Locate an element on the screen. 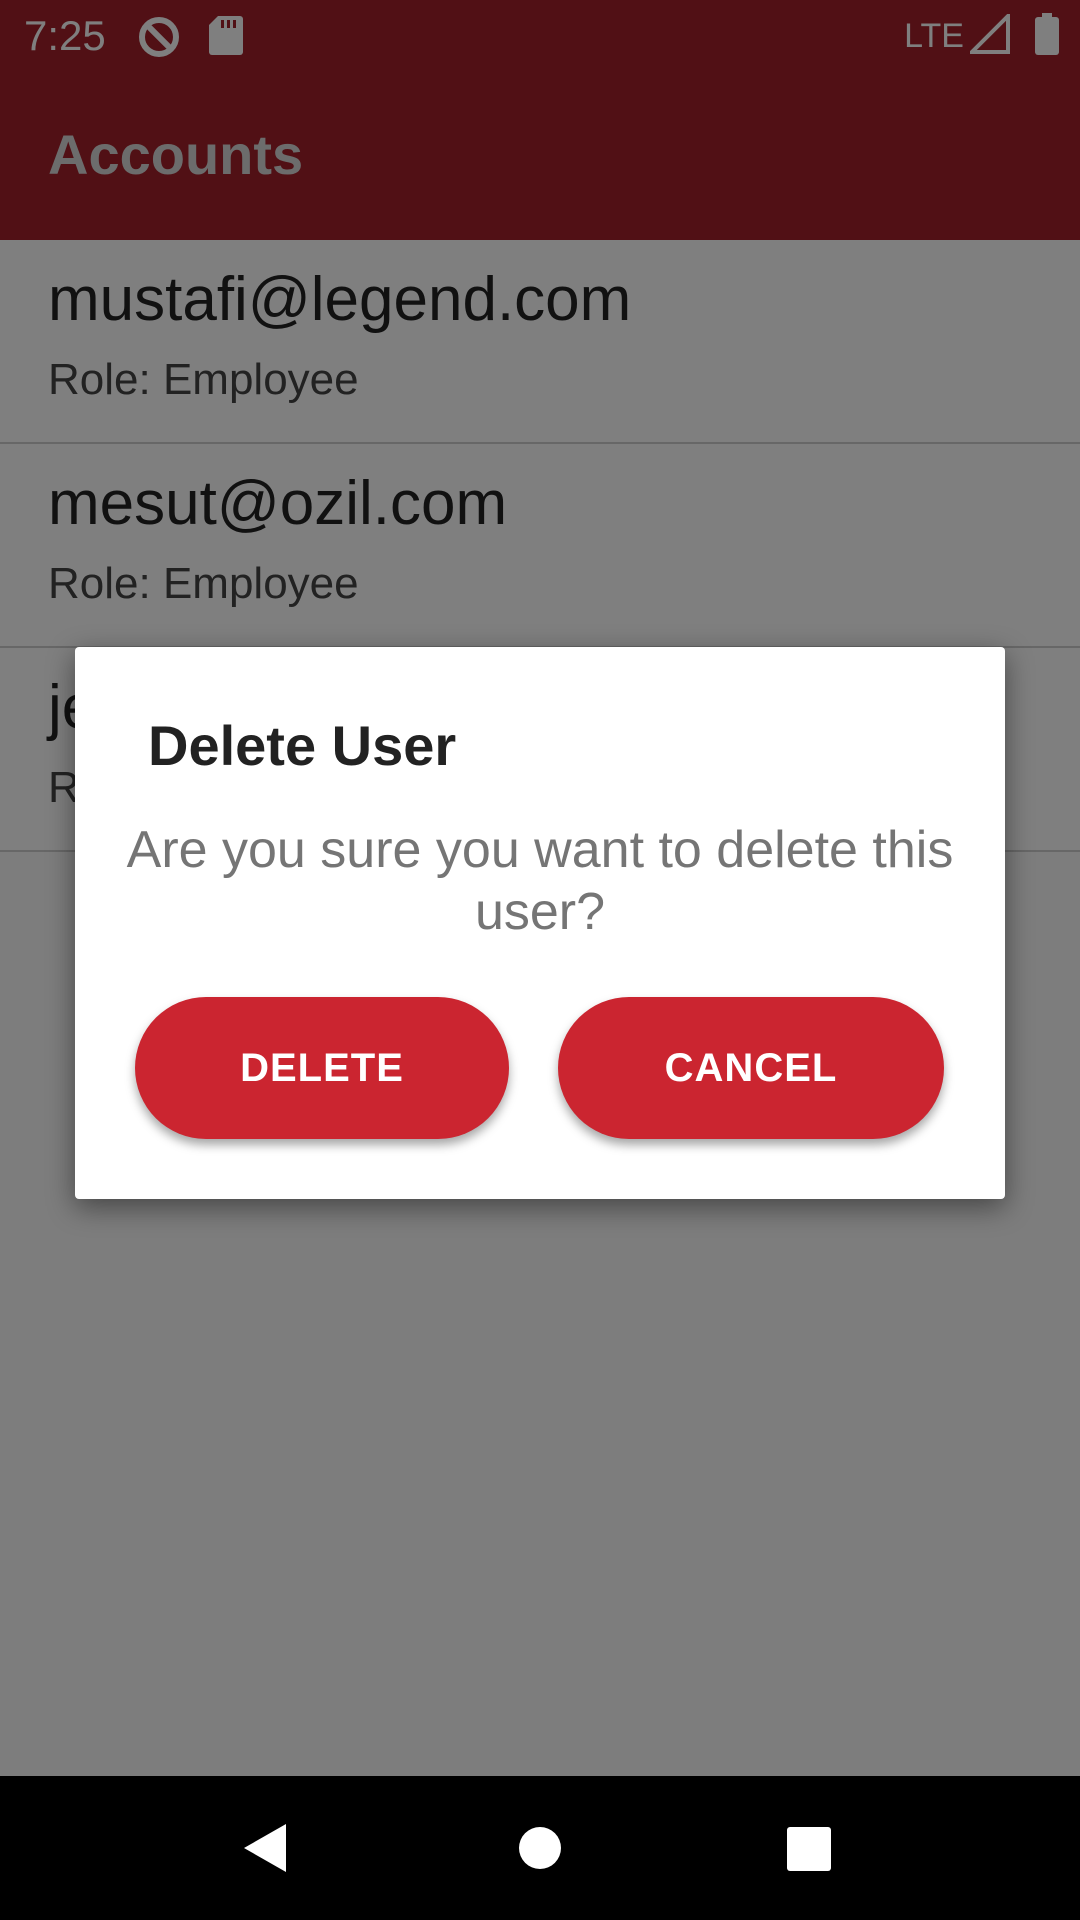 Image resolution: width=1080 pixels, height=1920 pixels. back-icon is located at coordinates (265, 1850).